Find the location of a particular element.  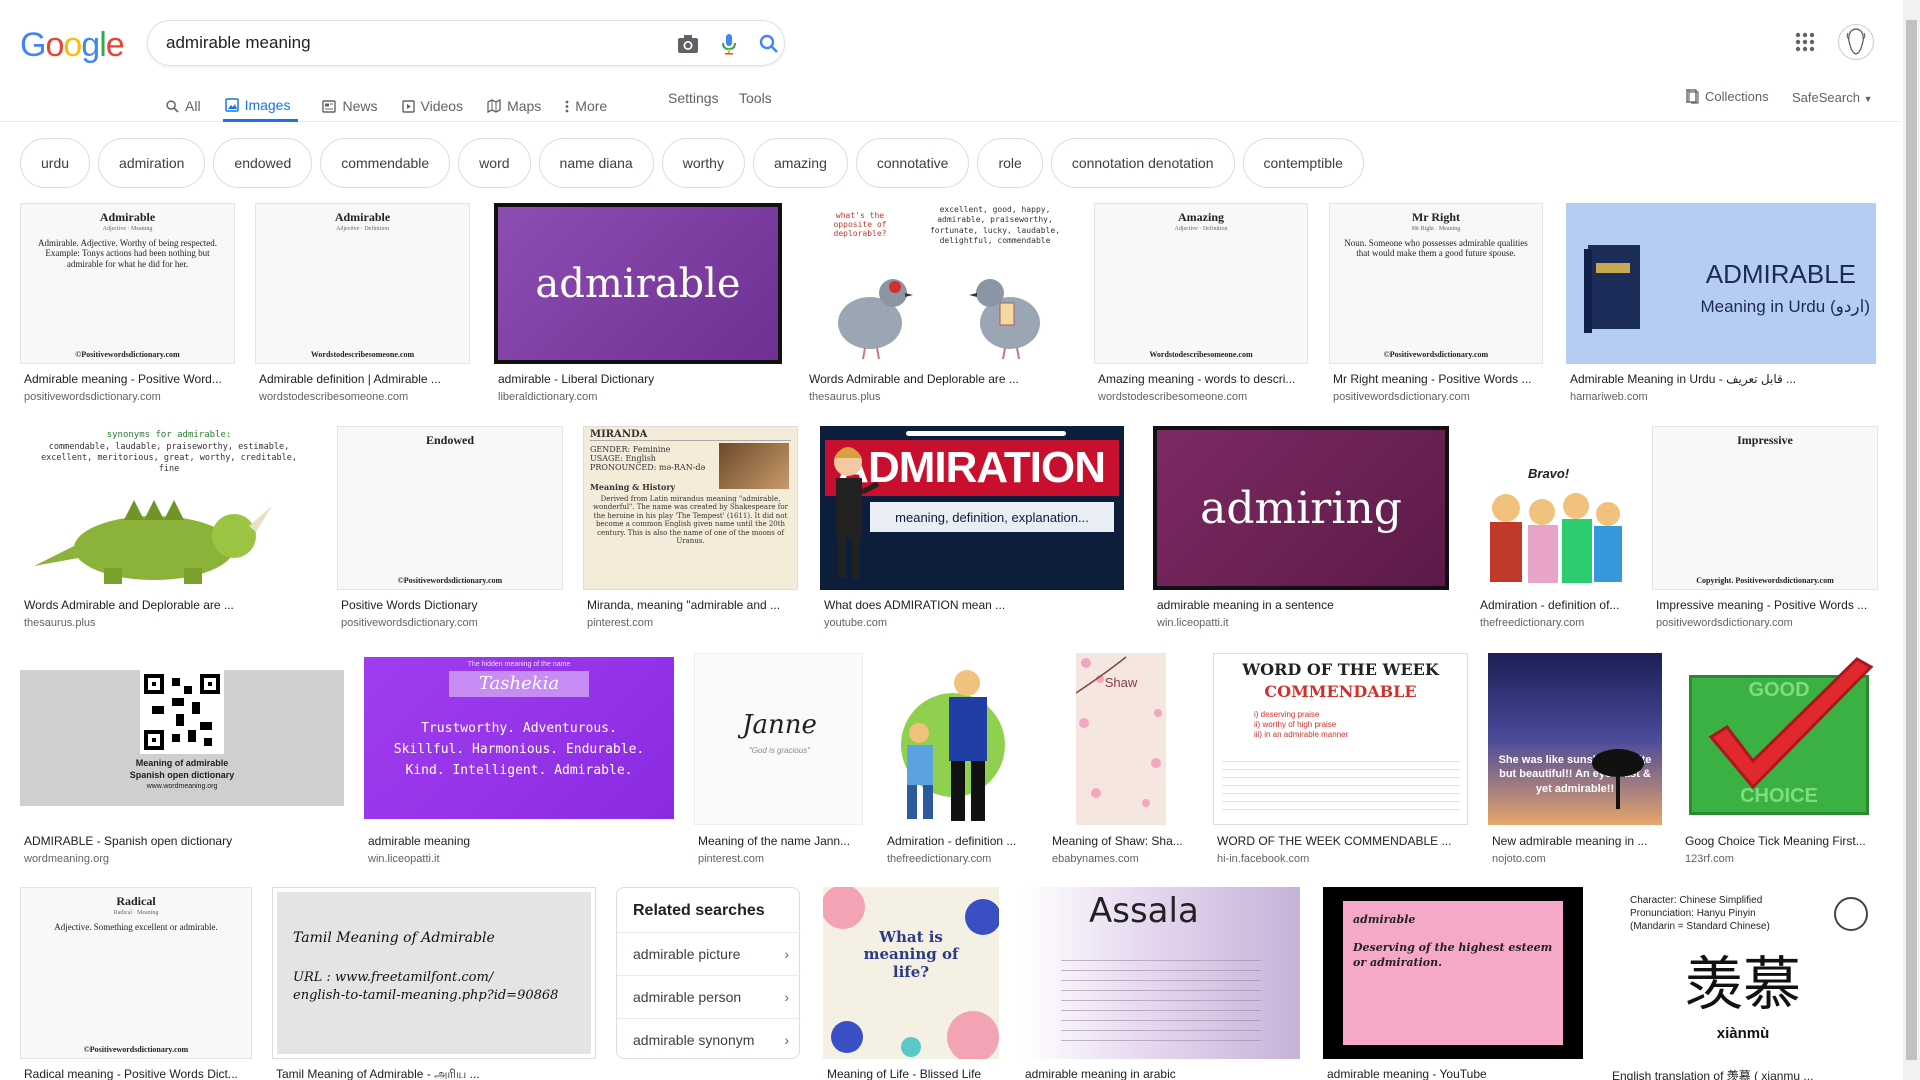

avatar is located at coordinates (1856, 42).